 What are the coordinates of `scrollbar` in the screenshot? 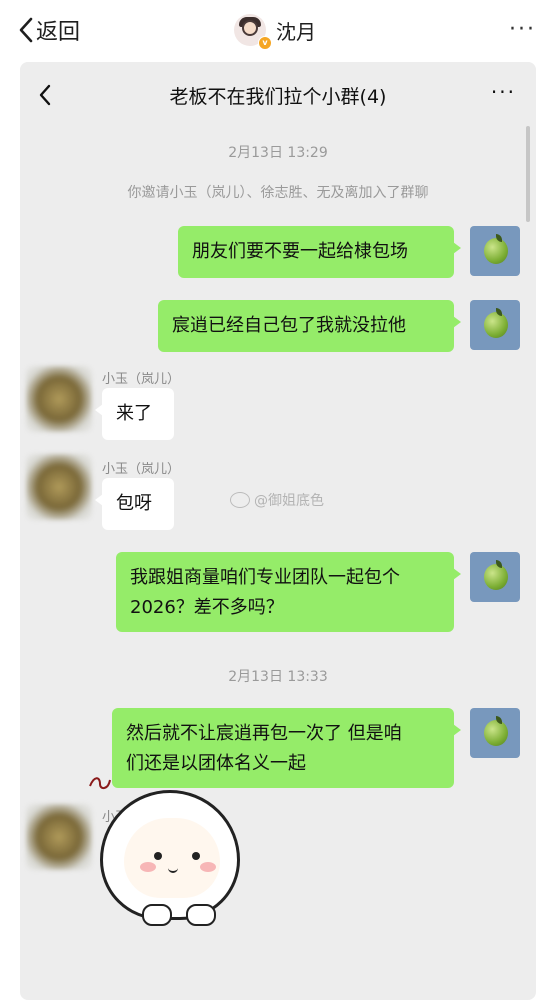 It's located at (528, 174).